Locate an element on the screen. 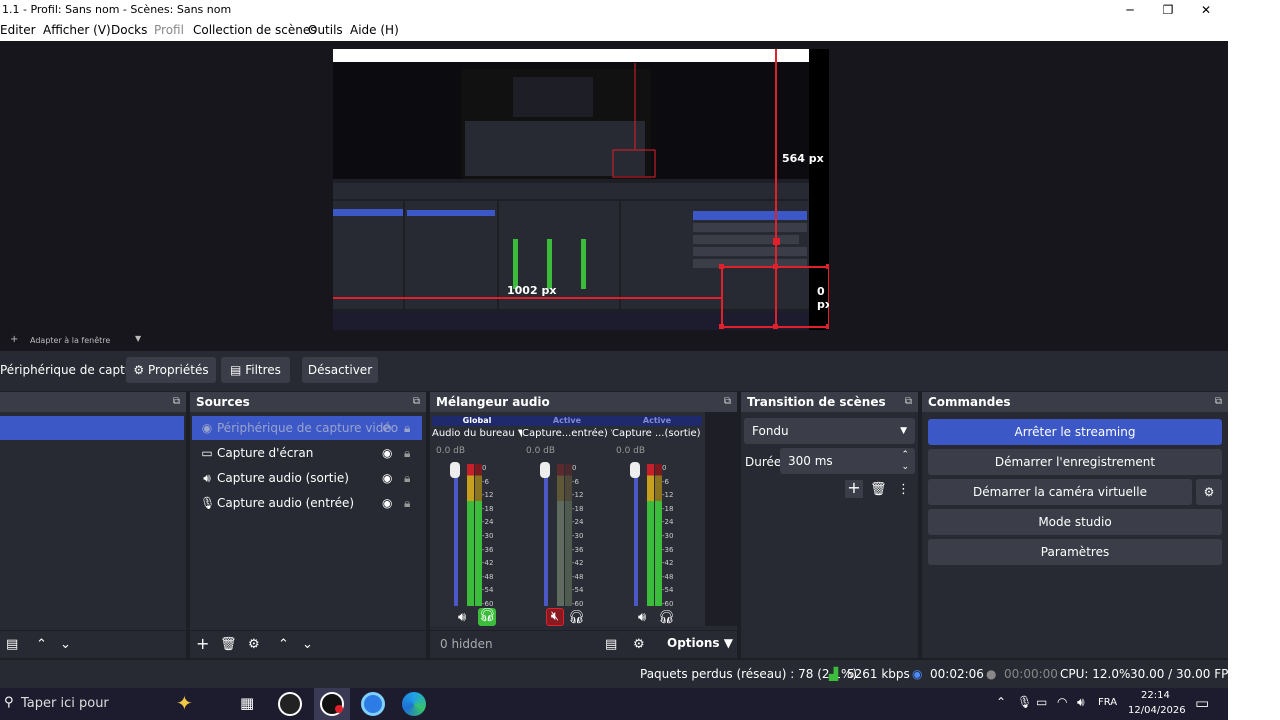 This screenshot has width=1280, height=720. start-recording-button: Démarrer l'enregistrement is located at coordinates (1075, 462).